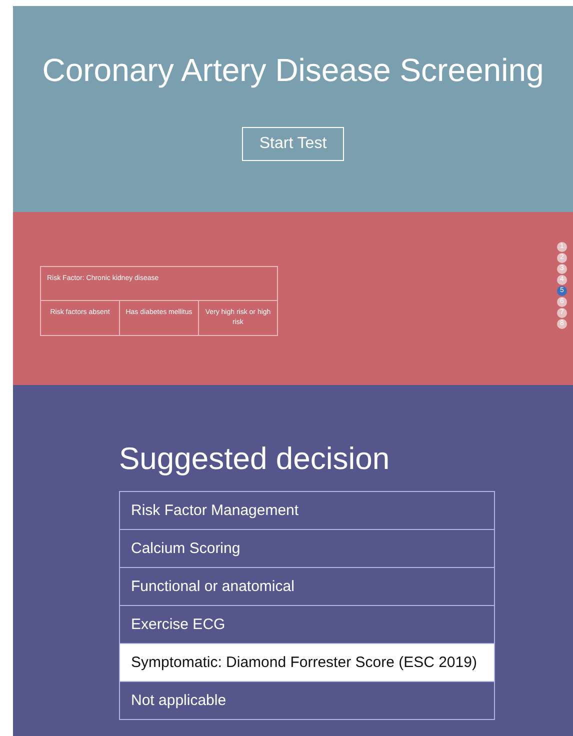  What do you see at coordinates (307, 510) in the screenshot?
I see `decision-option: Risk Factor Management` at bounding box center [307, 510].